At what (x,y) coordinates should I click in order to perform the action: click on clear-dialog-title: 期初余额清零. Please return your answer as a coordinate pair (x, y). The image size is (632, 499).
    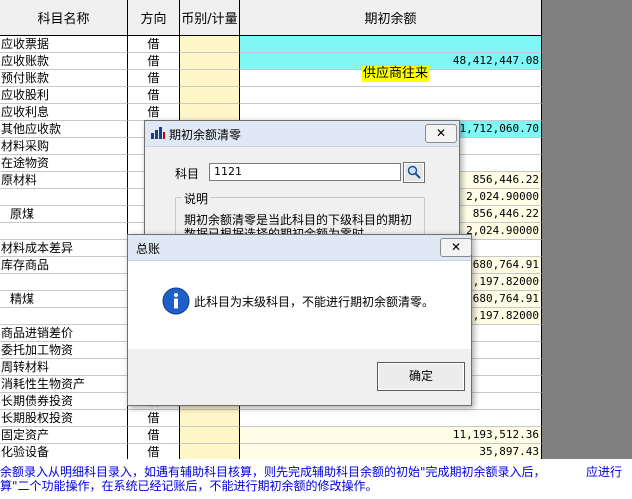
    Looking at the image, I should click on (205, 135).